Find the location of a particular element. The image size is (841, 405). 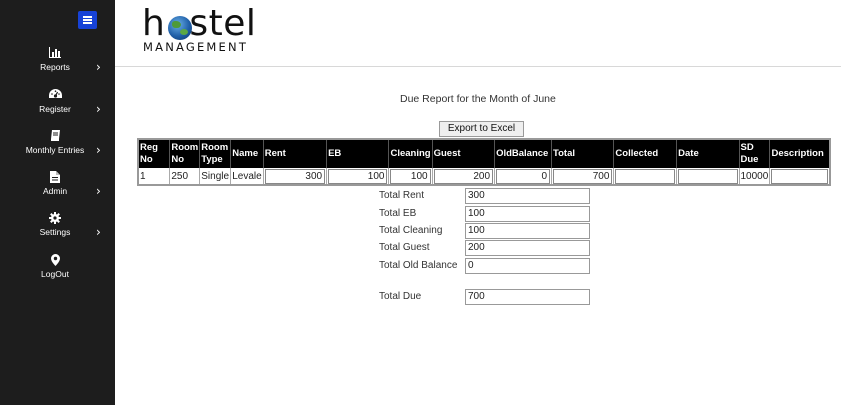

total-cleaning-label: Total Cleaning is located at coordinates (411, 230).